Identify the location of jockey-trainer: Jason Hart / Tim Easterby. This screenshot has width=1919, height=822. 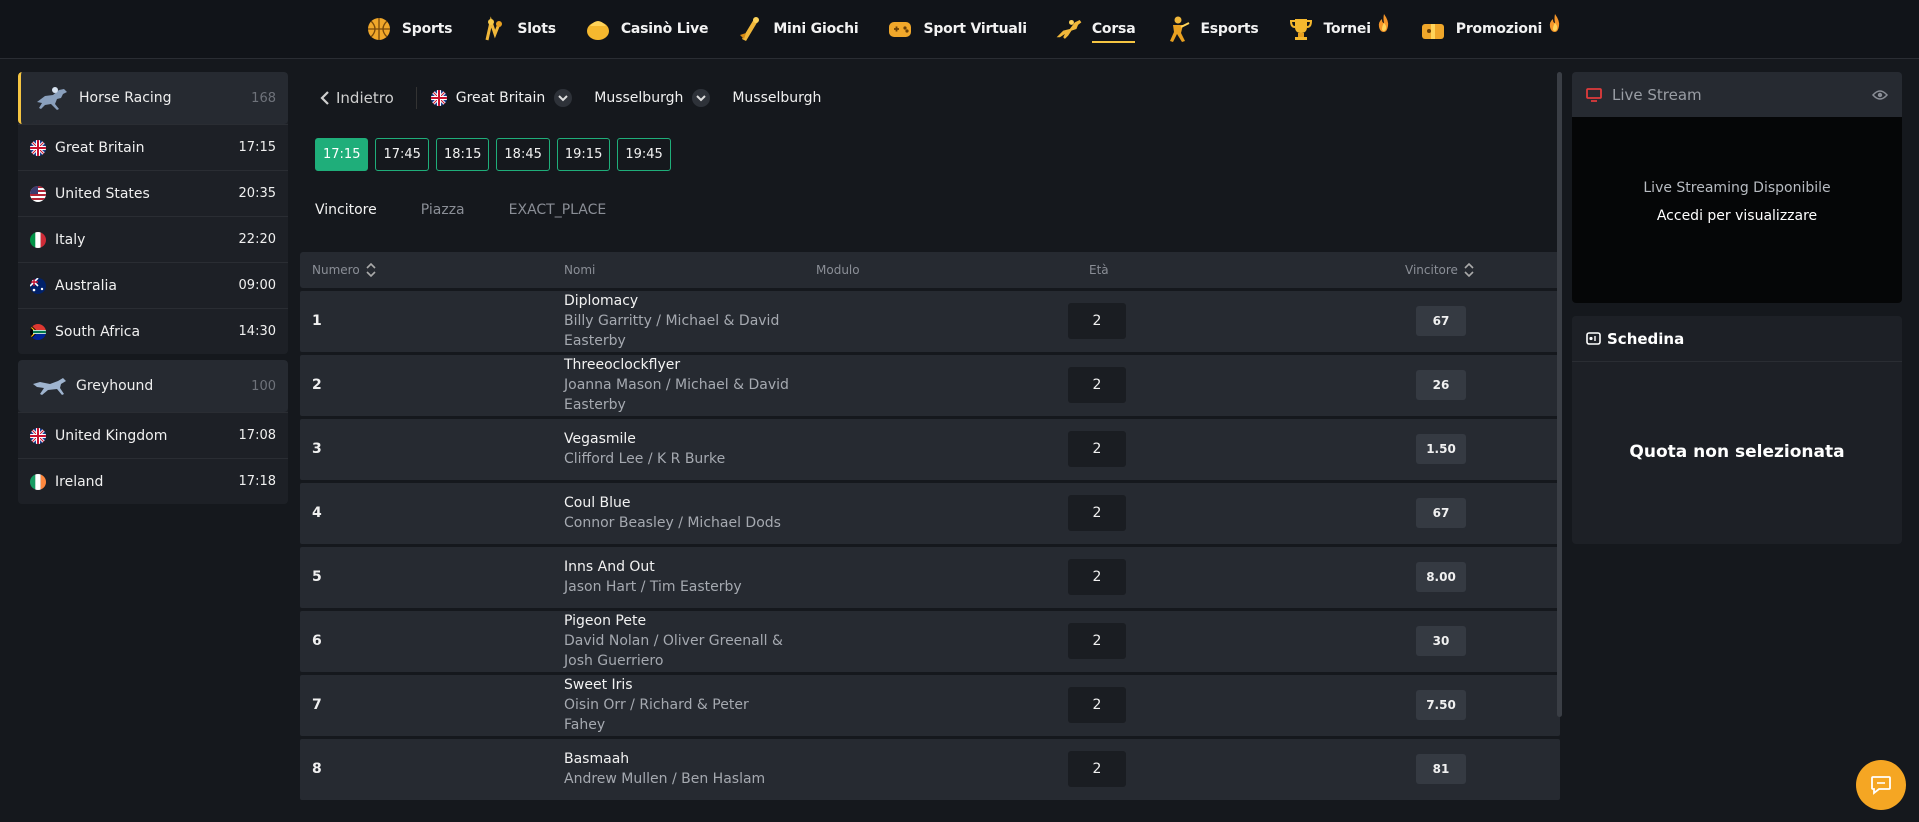
(653, 587).